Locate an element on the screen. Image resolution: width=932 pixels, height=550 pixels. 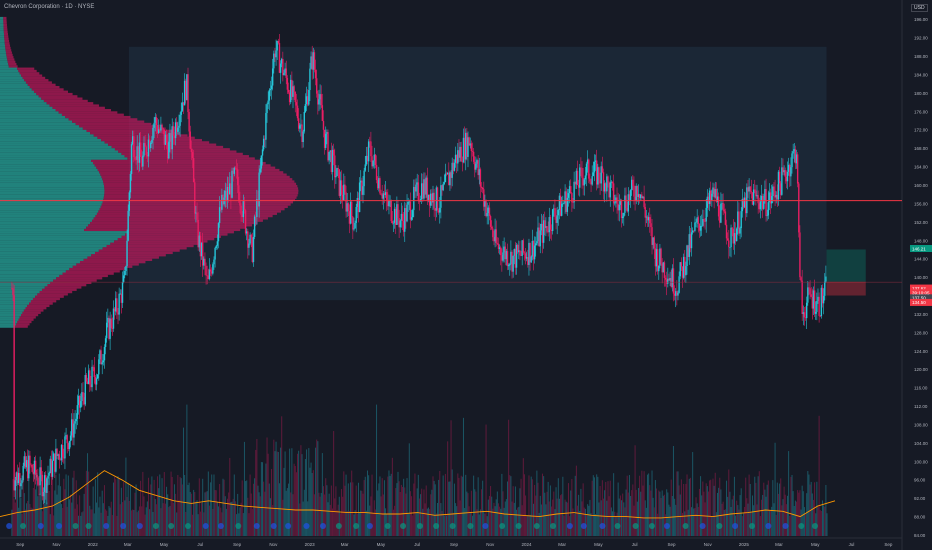
y-tick-label: 144.00 is located at coordinates (921, 259).